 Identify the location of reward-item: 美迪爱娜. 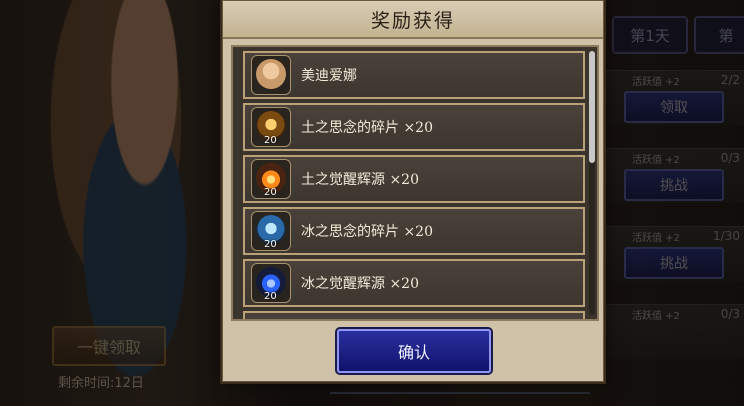
(414, 75).